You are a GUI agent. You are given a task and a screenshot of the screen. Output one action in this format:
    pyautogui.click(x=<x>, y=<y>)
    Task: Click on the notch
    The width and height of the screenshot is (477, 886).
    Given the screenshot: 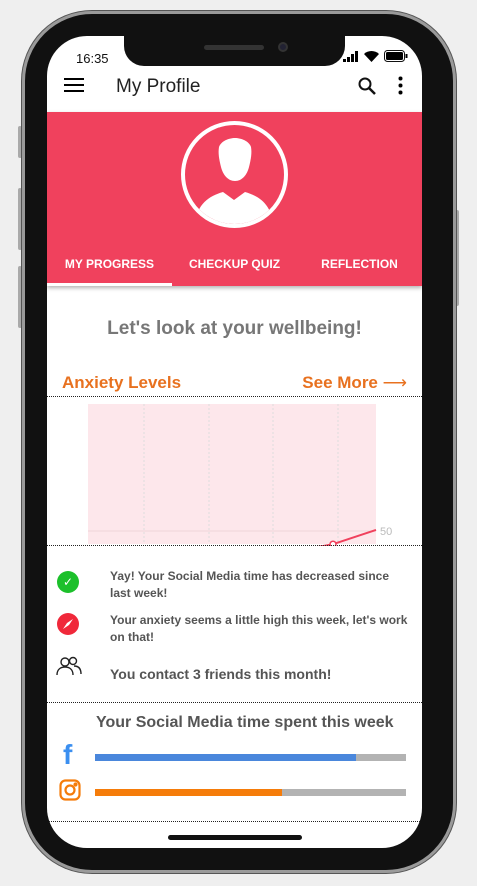 What is the action you would take?
    pyautogui.click(x=234, y=51)
    